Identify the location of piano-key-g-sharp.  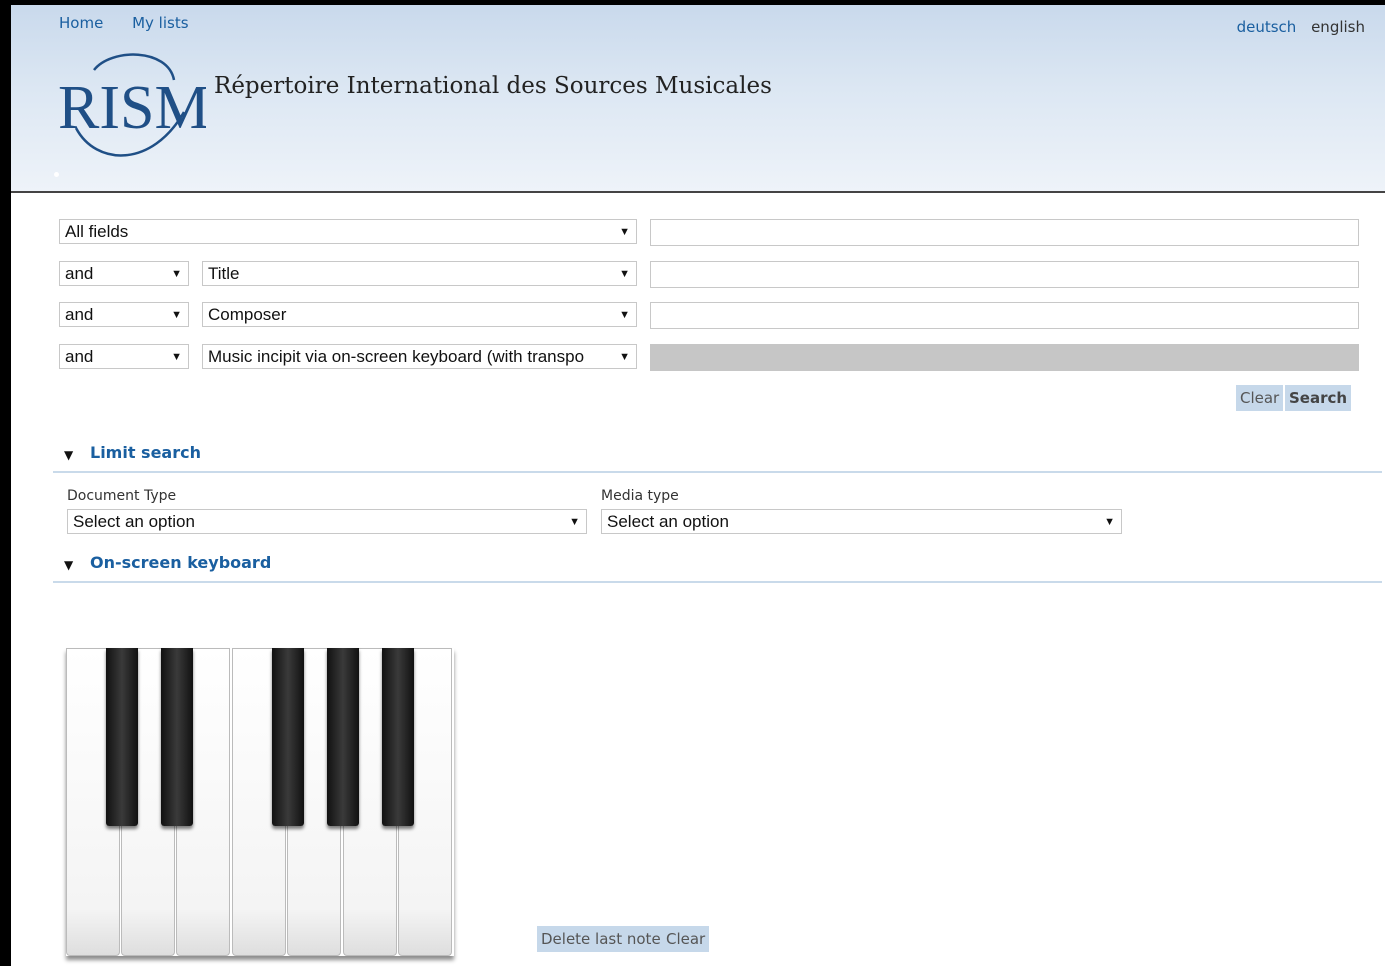
(343, 737).